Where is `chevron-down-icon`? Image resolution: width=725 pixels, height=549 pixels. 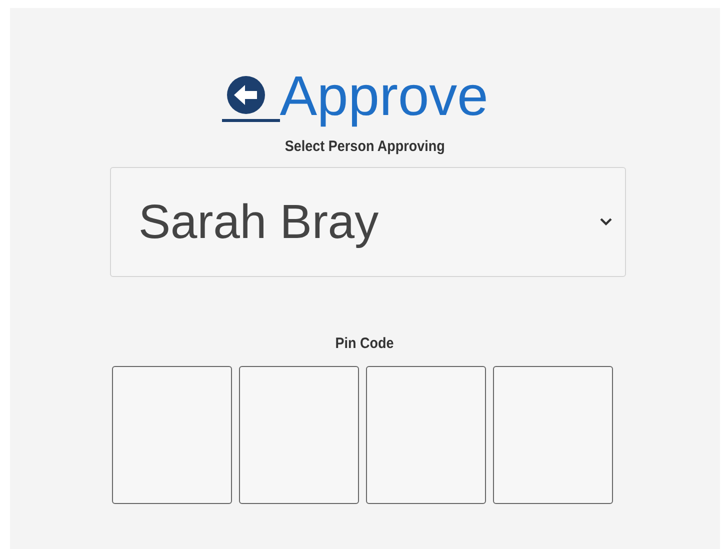 chevron-down-icon is located at coordinates (605, 222).